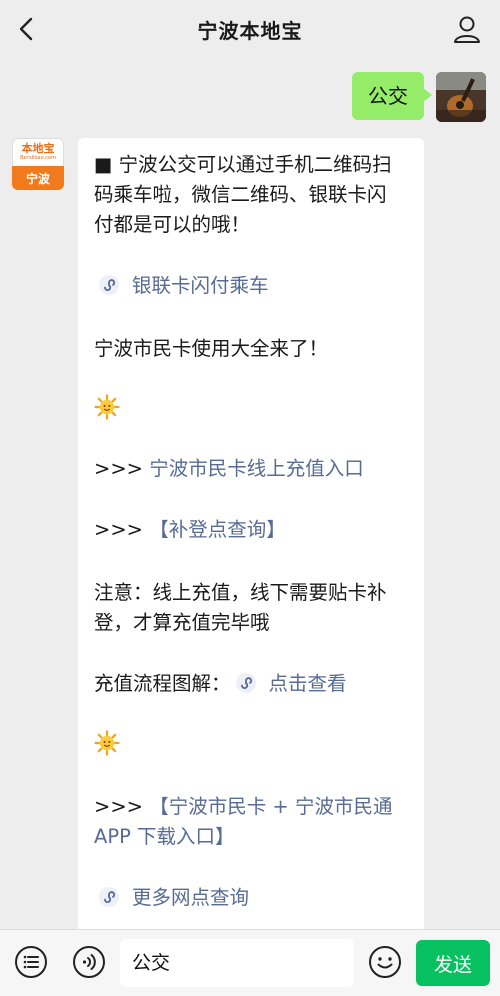 The width and height of the screenshot is (500, 996). Describe the element at coordinates (256, 468) in the screenshot. I see `link-recharge: 宁波市民卡线上充值入口` at that location.